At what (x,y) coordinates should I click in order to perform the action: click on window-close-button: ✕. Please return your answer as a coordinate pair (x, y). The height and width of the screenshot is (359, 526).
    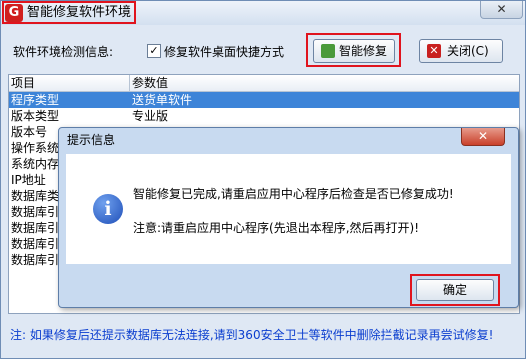
    Looking at the image, I should click on (501, 10).